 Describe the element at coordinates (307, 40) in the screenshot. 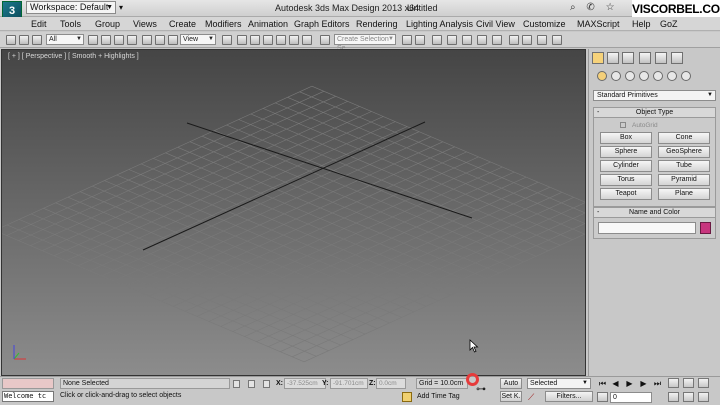

I see `spinner-snap-icon` at that location.